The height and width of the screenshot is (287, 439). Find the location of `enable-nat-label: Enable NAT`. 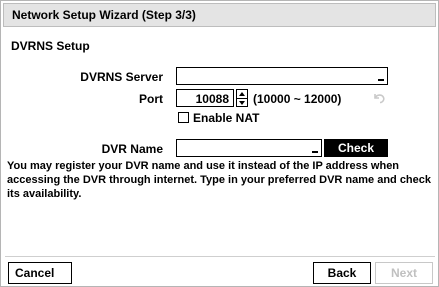

enable-nat-label: Enable NAT is located at coordinates (226, 118).